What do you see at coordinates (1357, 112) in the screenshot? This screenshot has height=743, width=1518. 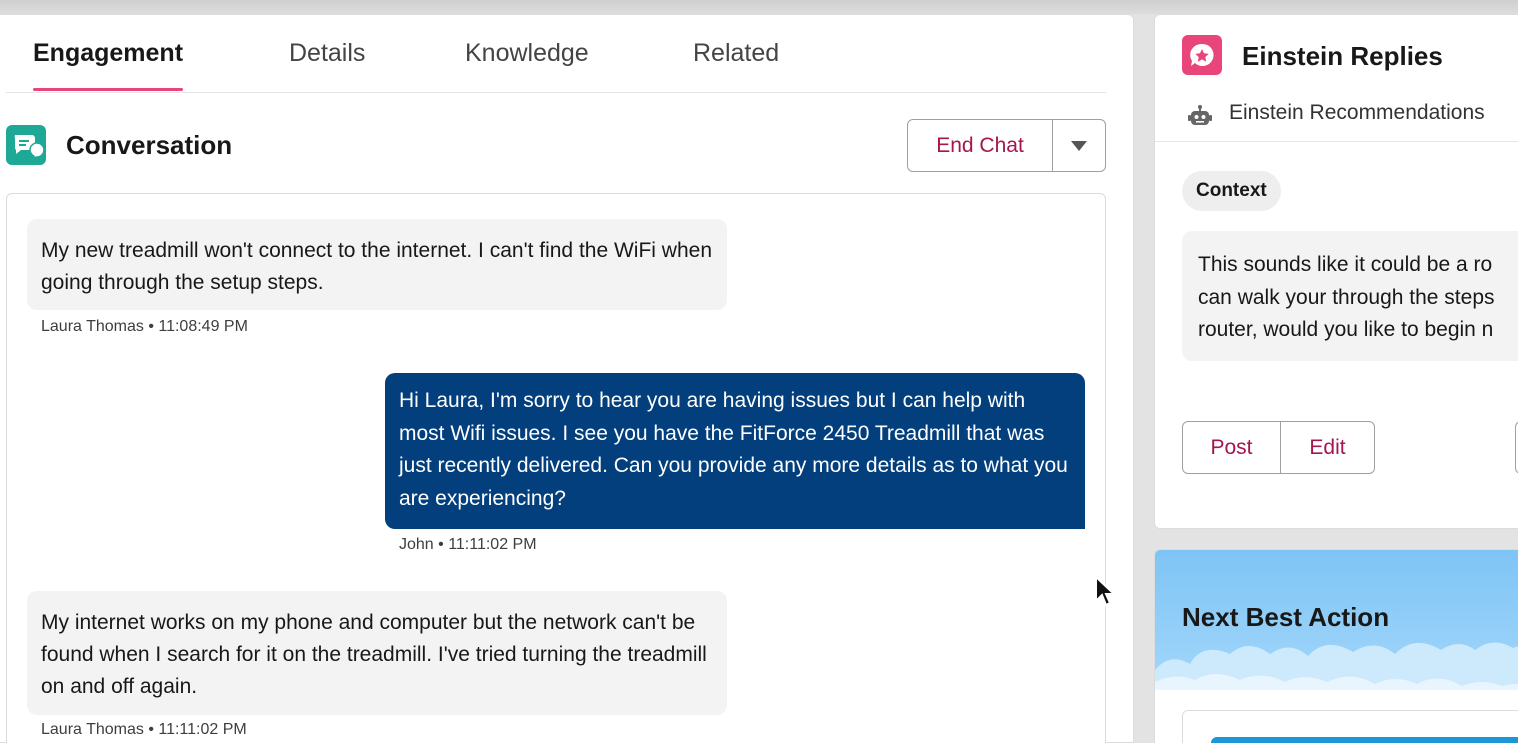 I see `einstein-recommendations-label: Einstein Recommendations` at bounding box center [1357, 112].